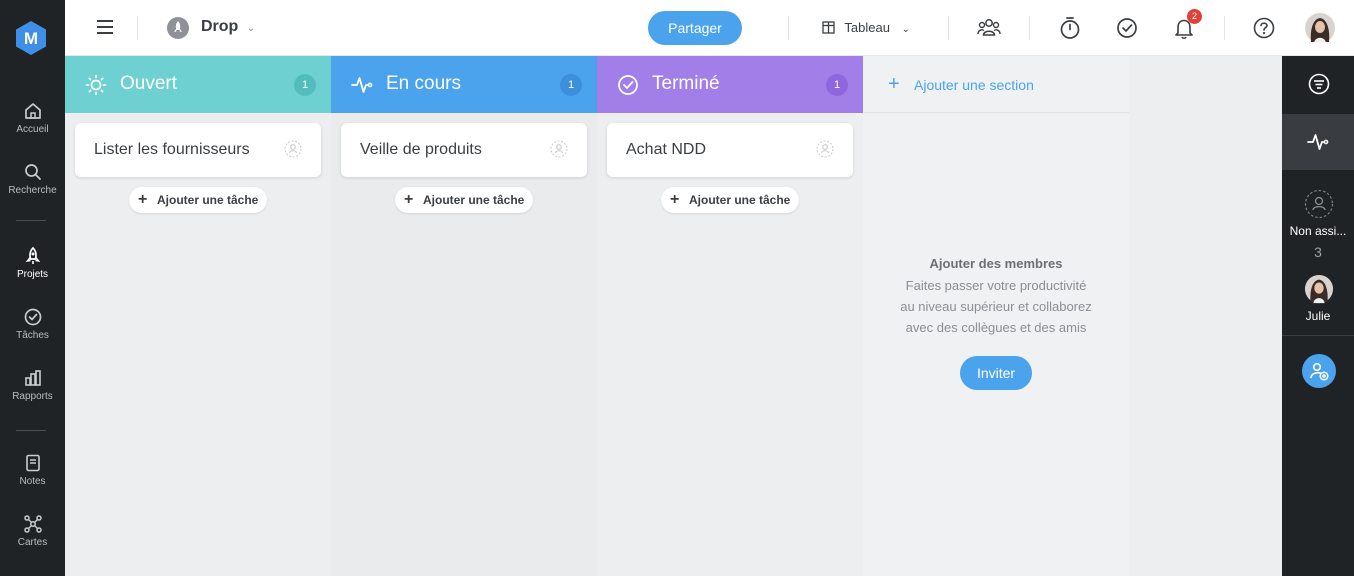  Describe the element at coordinates (996, 373) in the screenshot. I see `invite-button: Inviter` at that location.